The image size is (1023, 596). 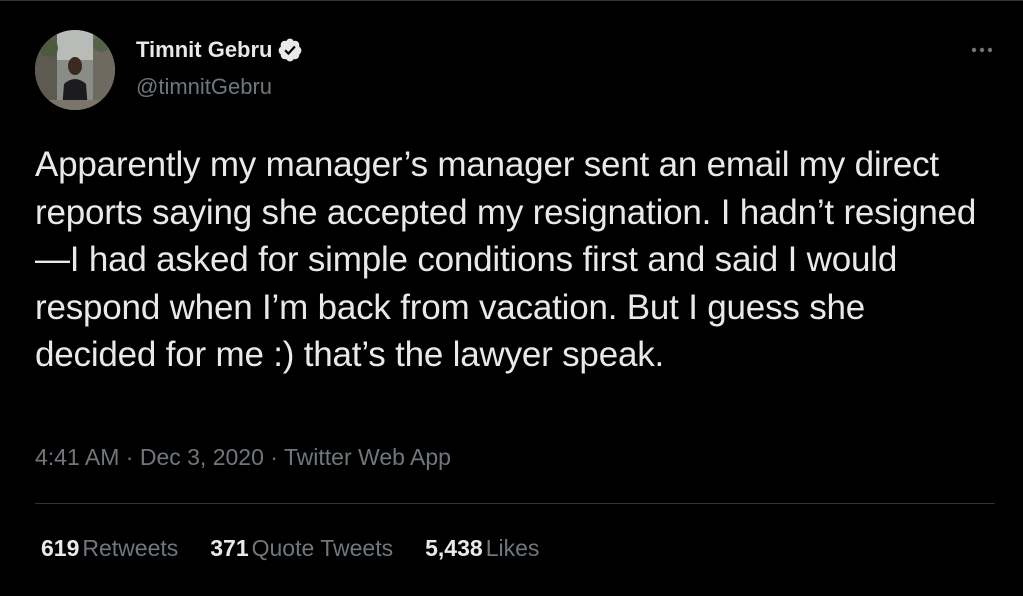 I want to click on tweet-source-link: Twitter Web App, so click(x=367, y=457).